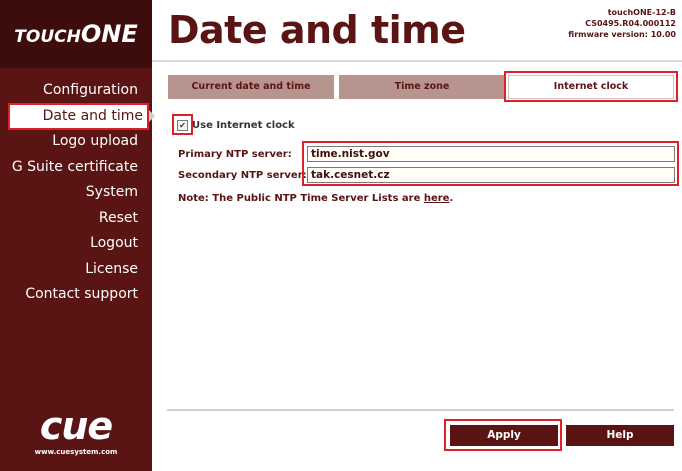  What do you see at coordinates (630, 23) in the screenshot?
I see `device-serial: CS0495.R04.000112` at bounding box center [630, 23].